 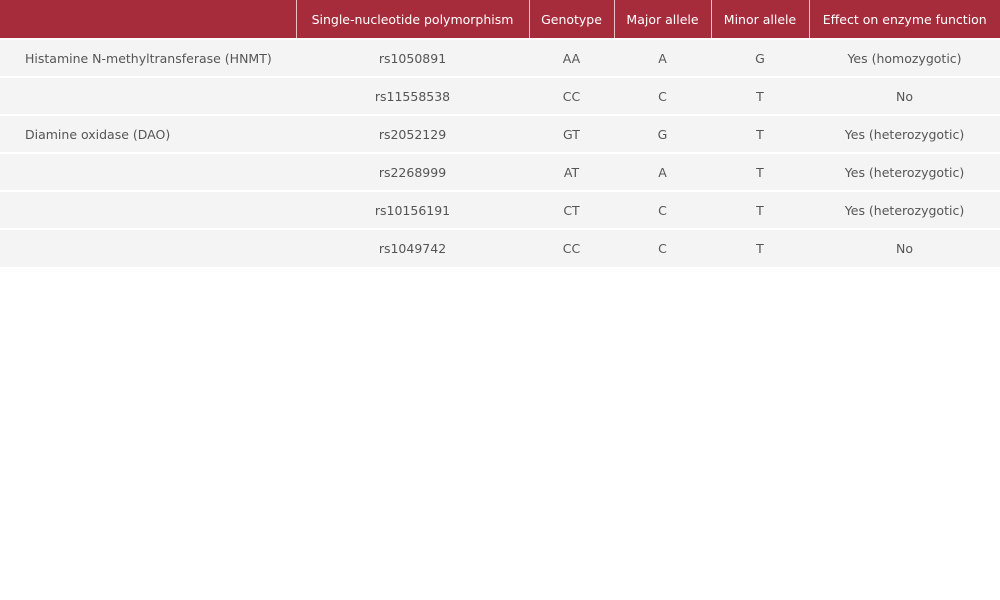 What do you see at coordinates (98, 134) in the screenshot?
I see `cell-enzyme: Diamine oxidase (DAO)` at bounding box center [98, 134].